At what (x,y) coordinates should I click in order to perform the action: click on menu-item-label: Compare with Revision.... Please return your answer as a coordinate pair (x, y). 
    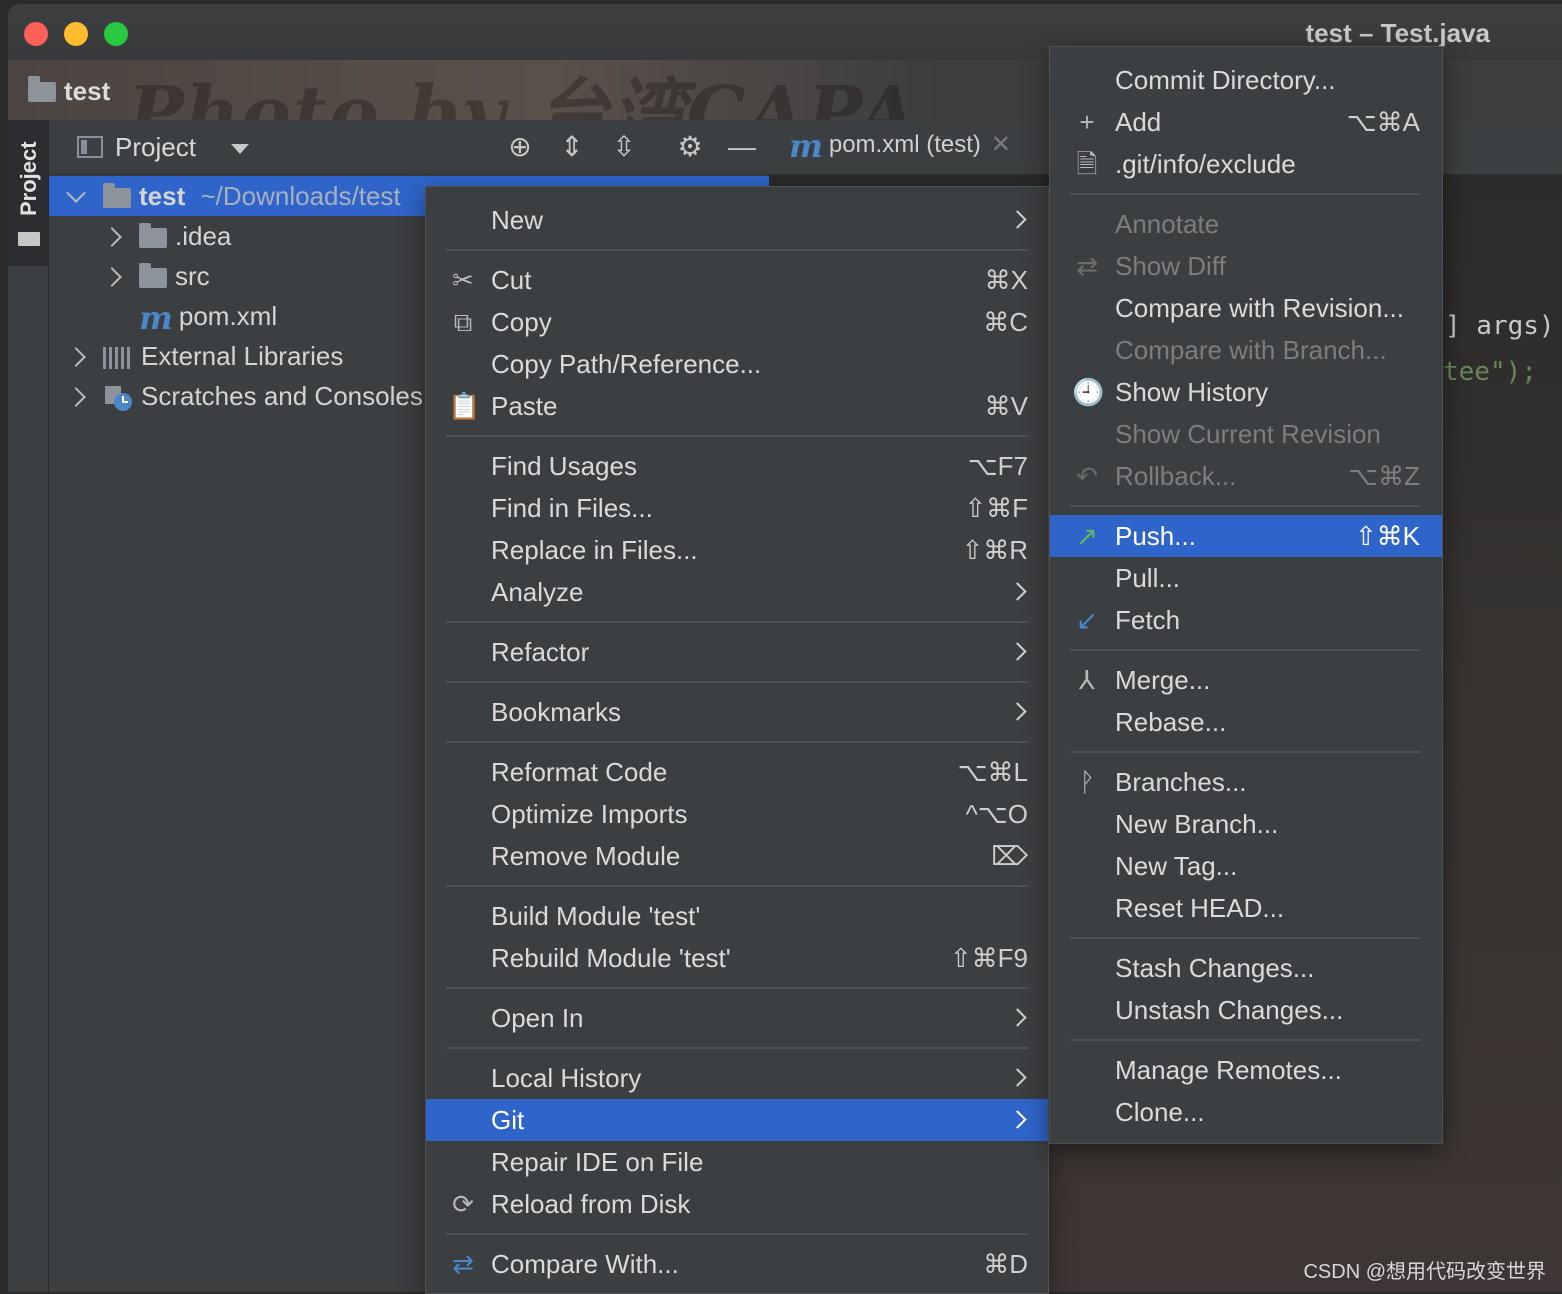
    Looking at the image, I should click on (1259, 308).